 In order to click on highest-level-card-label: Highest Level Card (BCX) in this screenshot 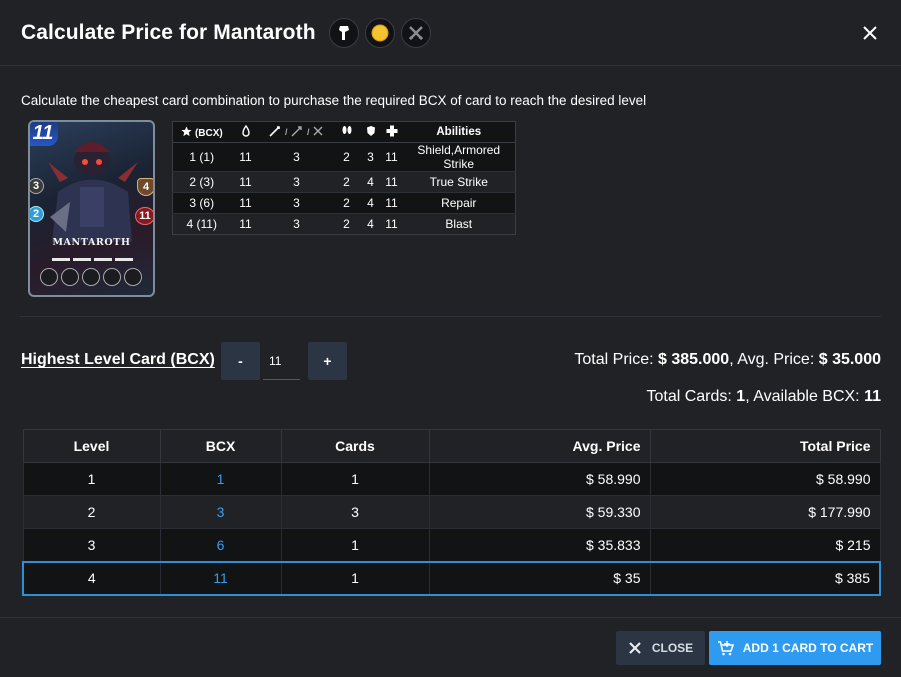, I will do `click(118, 360)`.